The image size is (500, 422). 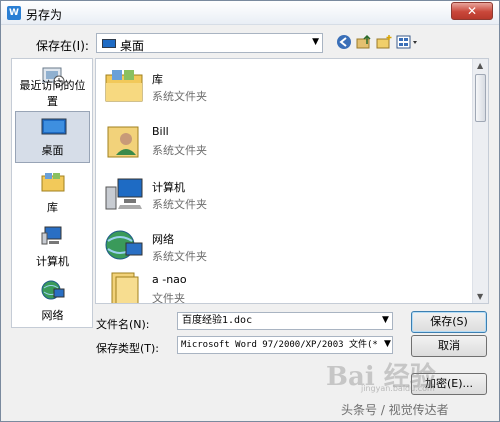 I want to click on library-icon, so click(x=53, y=182).